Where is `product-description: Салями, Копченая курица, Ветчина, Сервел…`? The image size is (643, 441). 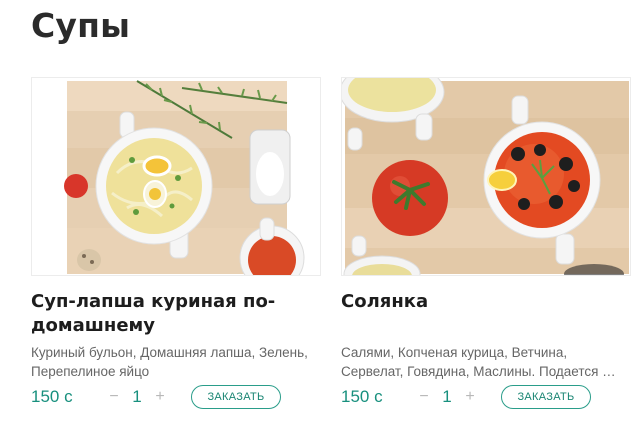
product-description: Салями, Копченая курица, Ветчина, Сервел… is located at coordinates (478, 362).